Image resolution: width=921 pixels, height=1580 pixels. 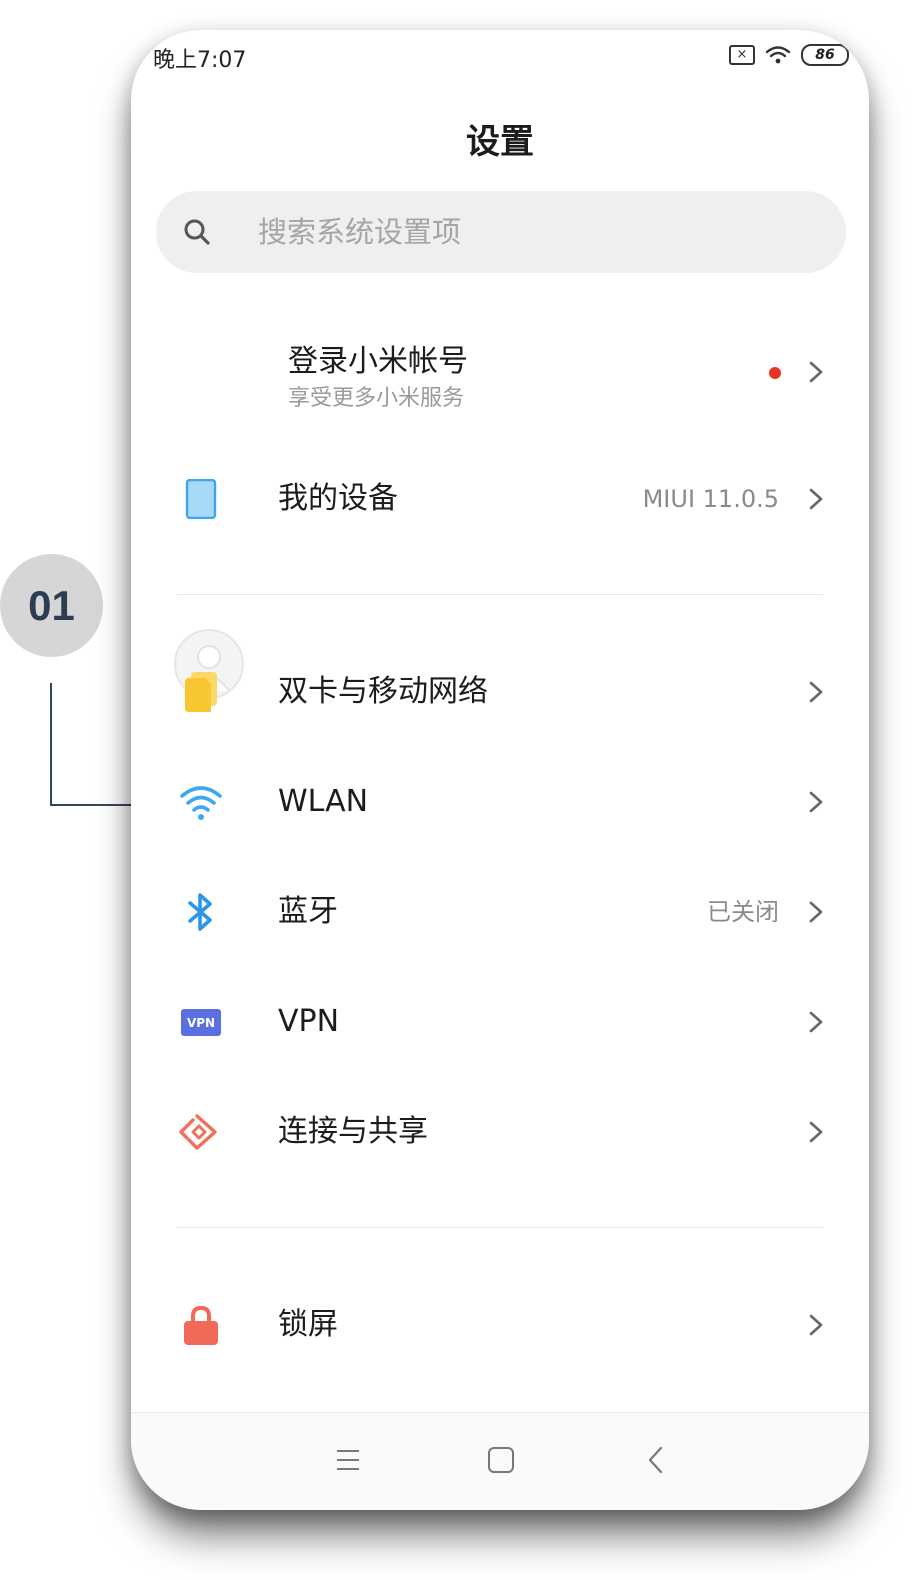 I want to click on step-number-badge: 01, so click(x=51, y=605).